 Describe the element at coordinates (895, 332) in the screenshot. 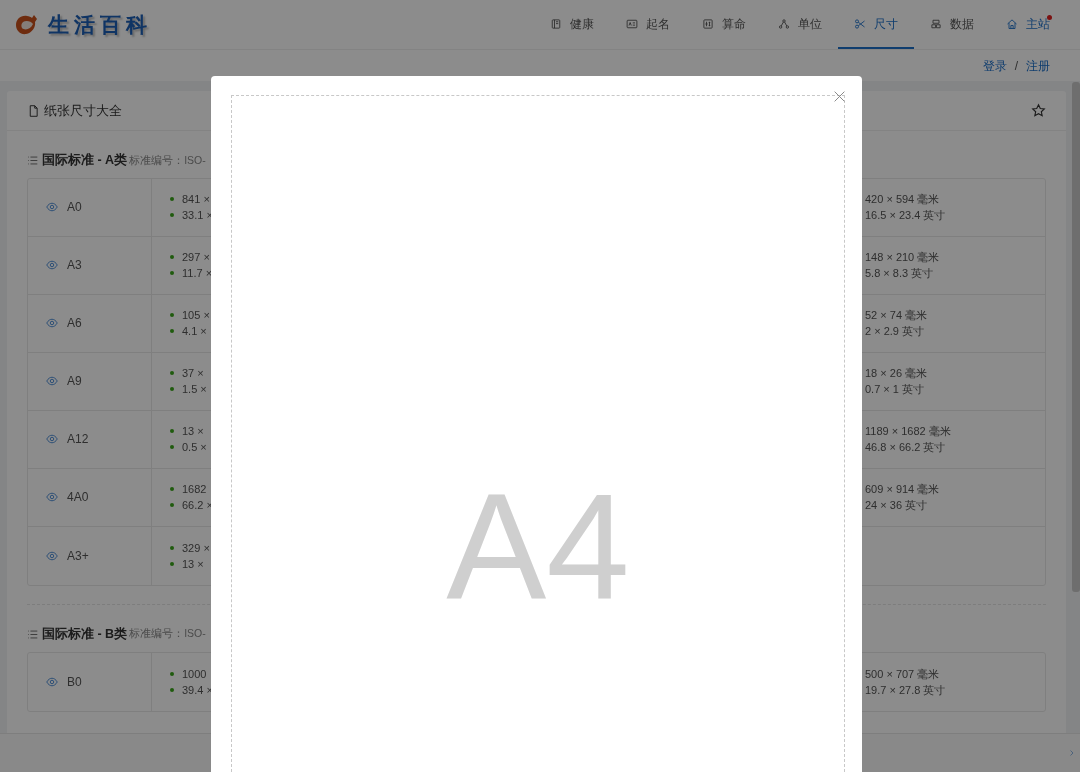

I see `dimension-text: 2 × 2.9 英寸` at that location.